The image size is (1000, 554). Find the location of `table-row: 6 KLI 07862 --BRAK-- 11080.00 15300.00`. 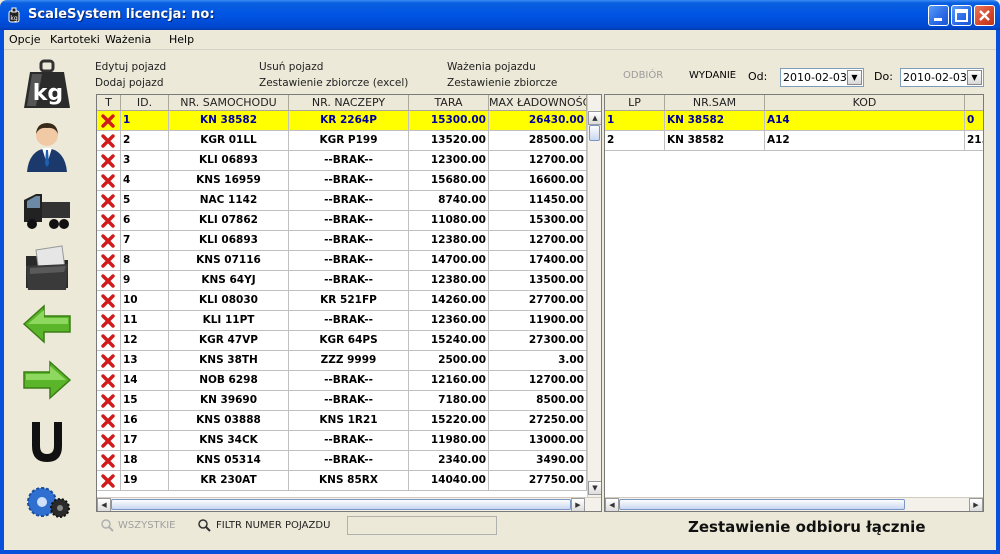

table-row: 6 KLI 07862 --BRAK-- 11080.00 15300.00 is located at coordinates (342, 221).